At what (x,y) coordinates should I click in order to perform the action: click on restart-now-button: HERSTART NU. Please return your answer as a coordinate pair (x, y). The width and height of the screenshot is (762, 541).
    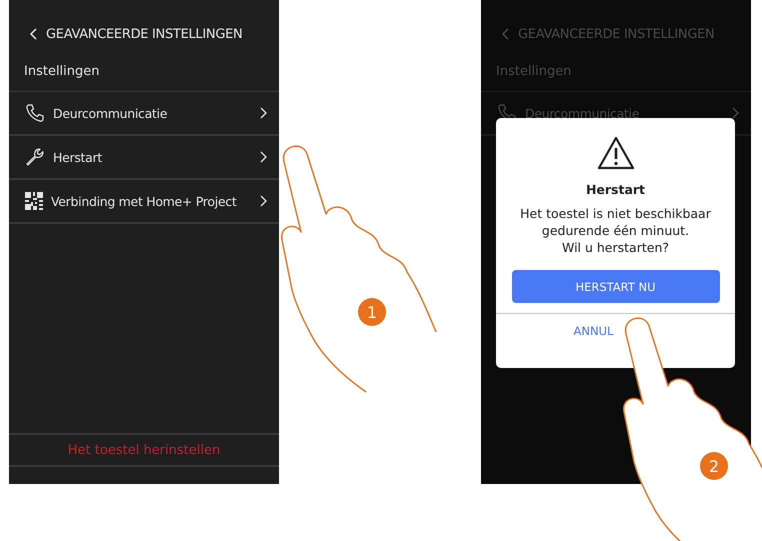
    Looking at the image, I should click on (616, 286).